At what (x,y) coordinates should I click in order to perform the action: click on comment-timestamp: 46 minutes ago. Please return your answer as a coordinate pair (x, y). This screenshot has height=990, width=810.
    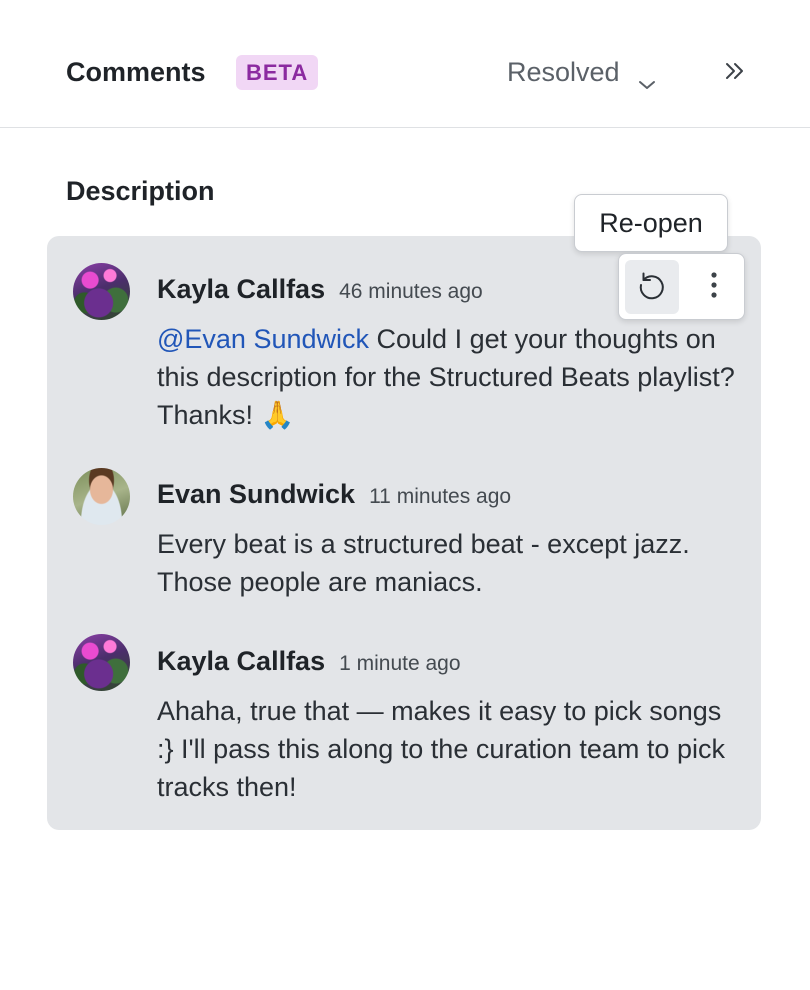
    Looking at the image, I should click on (411, 291).